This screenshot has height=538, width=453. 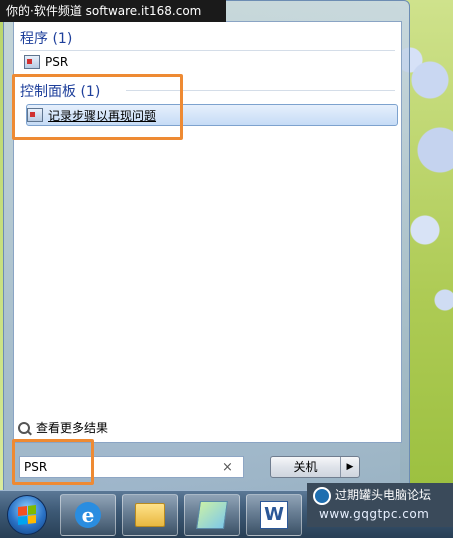 I want to click on search-input, so click(x=118, y=467).